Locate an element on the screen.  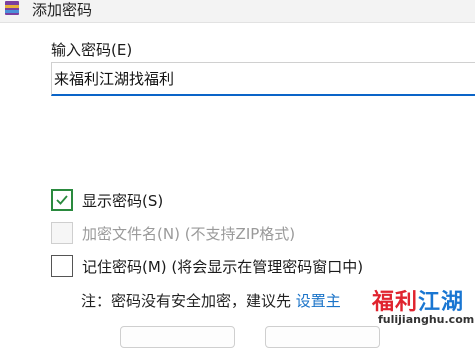
title-bar: 添加密码 is located at coordinates (237, 11).